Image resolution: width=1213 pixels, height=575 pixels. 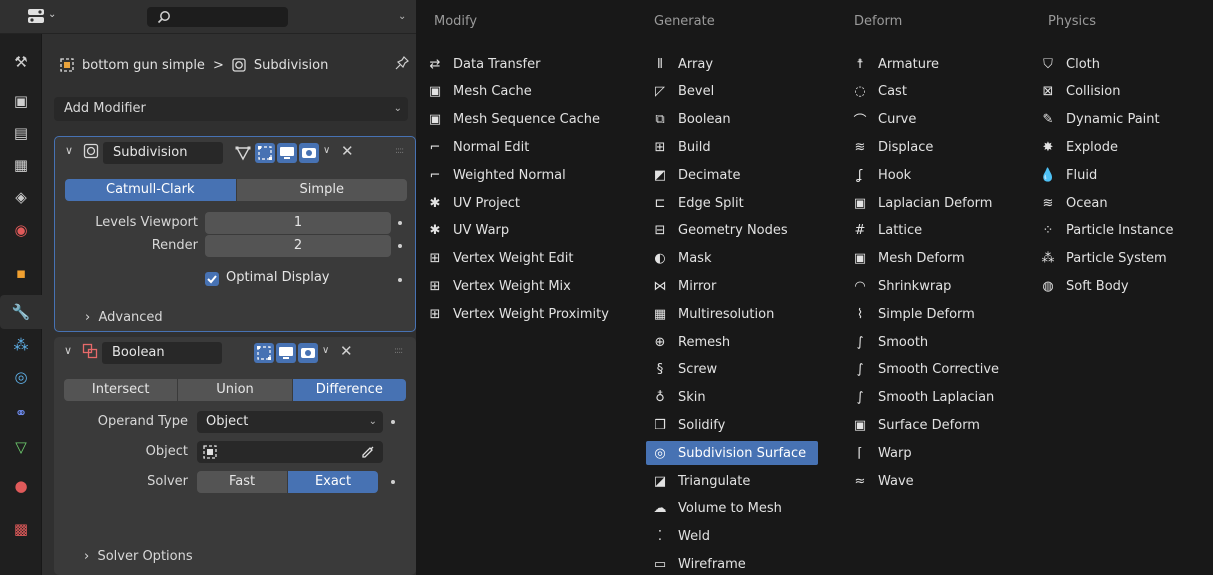 I want to click on menu-item-dynamic-paint: ✎ Dynamic Paint, so click(x=1100, y=120).